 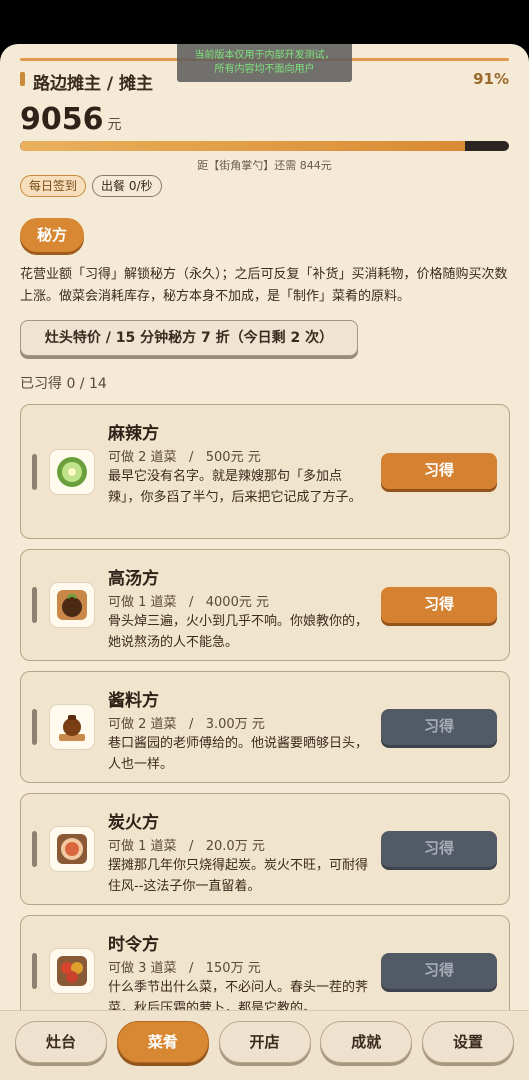 I want to click on nav-stove: 灶台, so click(x=61, y=1042).